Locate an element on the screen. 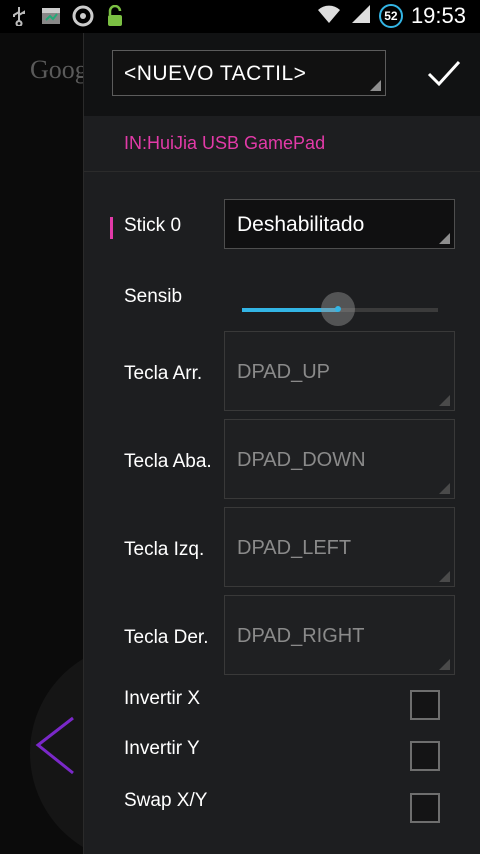  sync-icon is located at coordinates (83, 16).